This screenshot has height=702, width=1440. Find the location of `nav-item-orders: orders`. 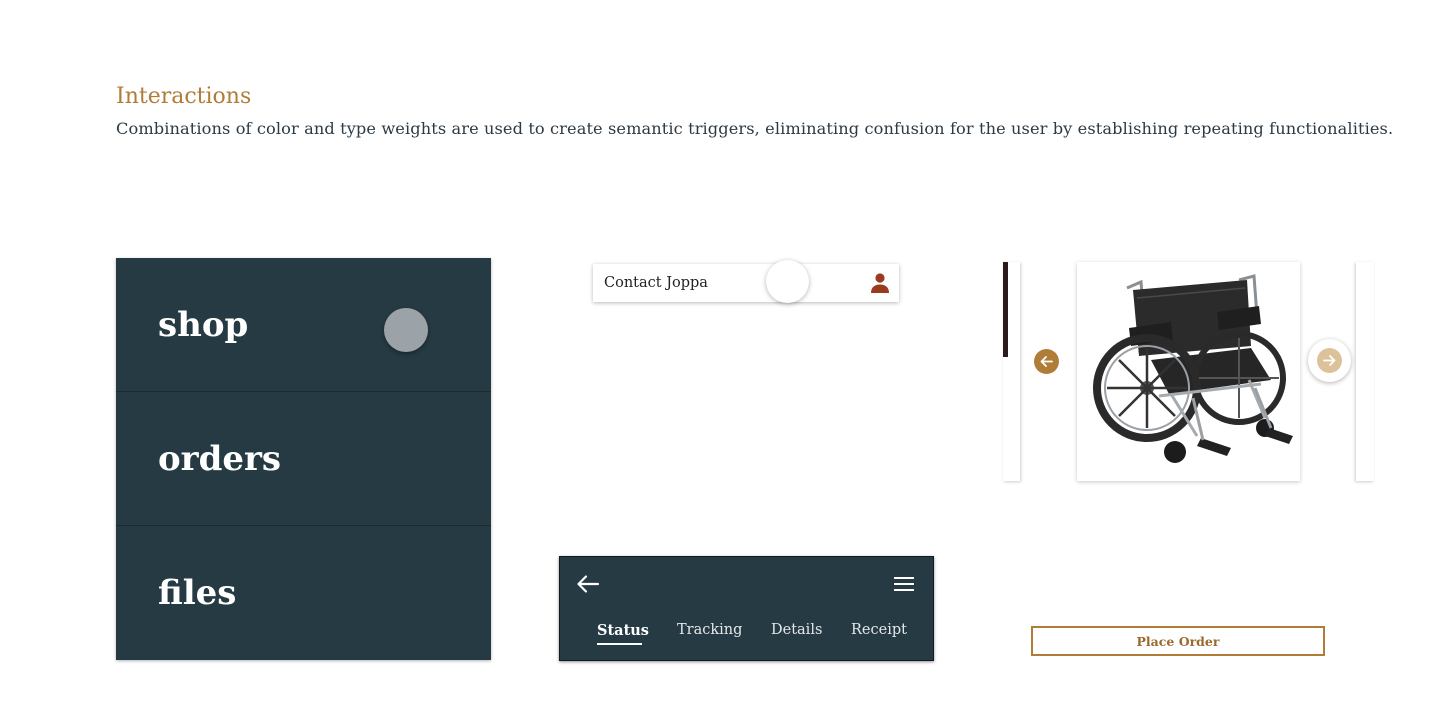

nav-item-orders: orders is located at coordinates (303, 459).